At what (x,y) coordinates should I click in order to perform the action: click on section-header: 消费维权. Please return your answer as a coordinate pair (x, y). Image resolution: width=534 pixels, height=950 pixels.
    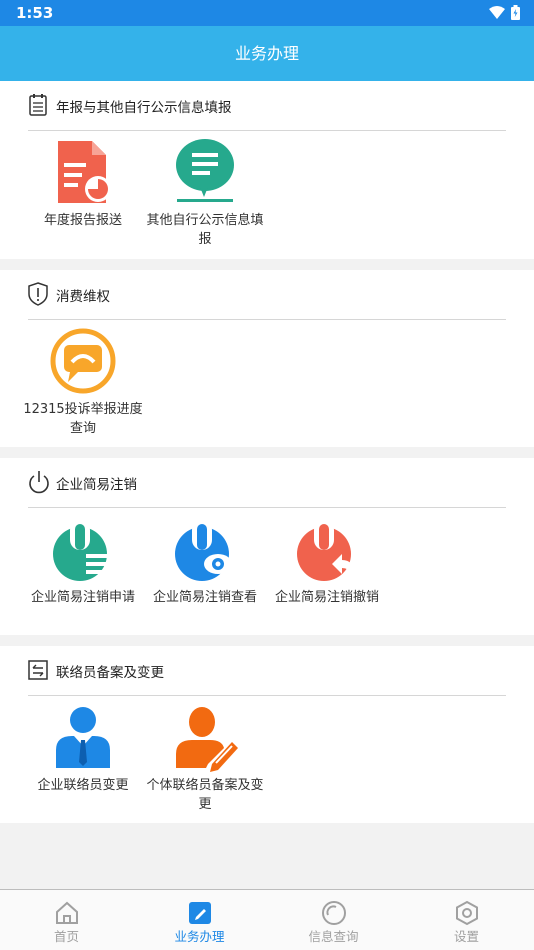
    Looking at the image, I should click on (267, 295).